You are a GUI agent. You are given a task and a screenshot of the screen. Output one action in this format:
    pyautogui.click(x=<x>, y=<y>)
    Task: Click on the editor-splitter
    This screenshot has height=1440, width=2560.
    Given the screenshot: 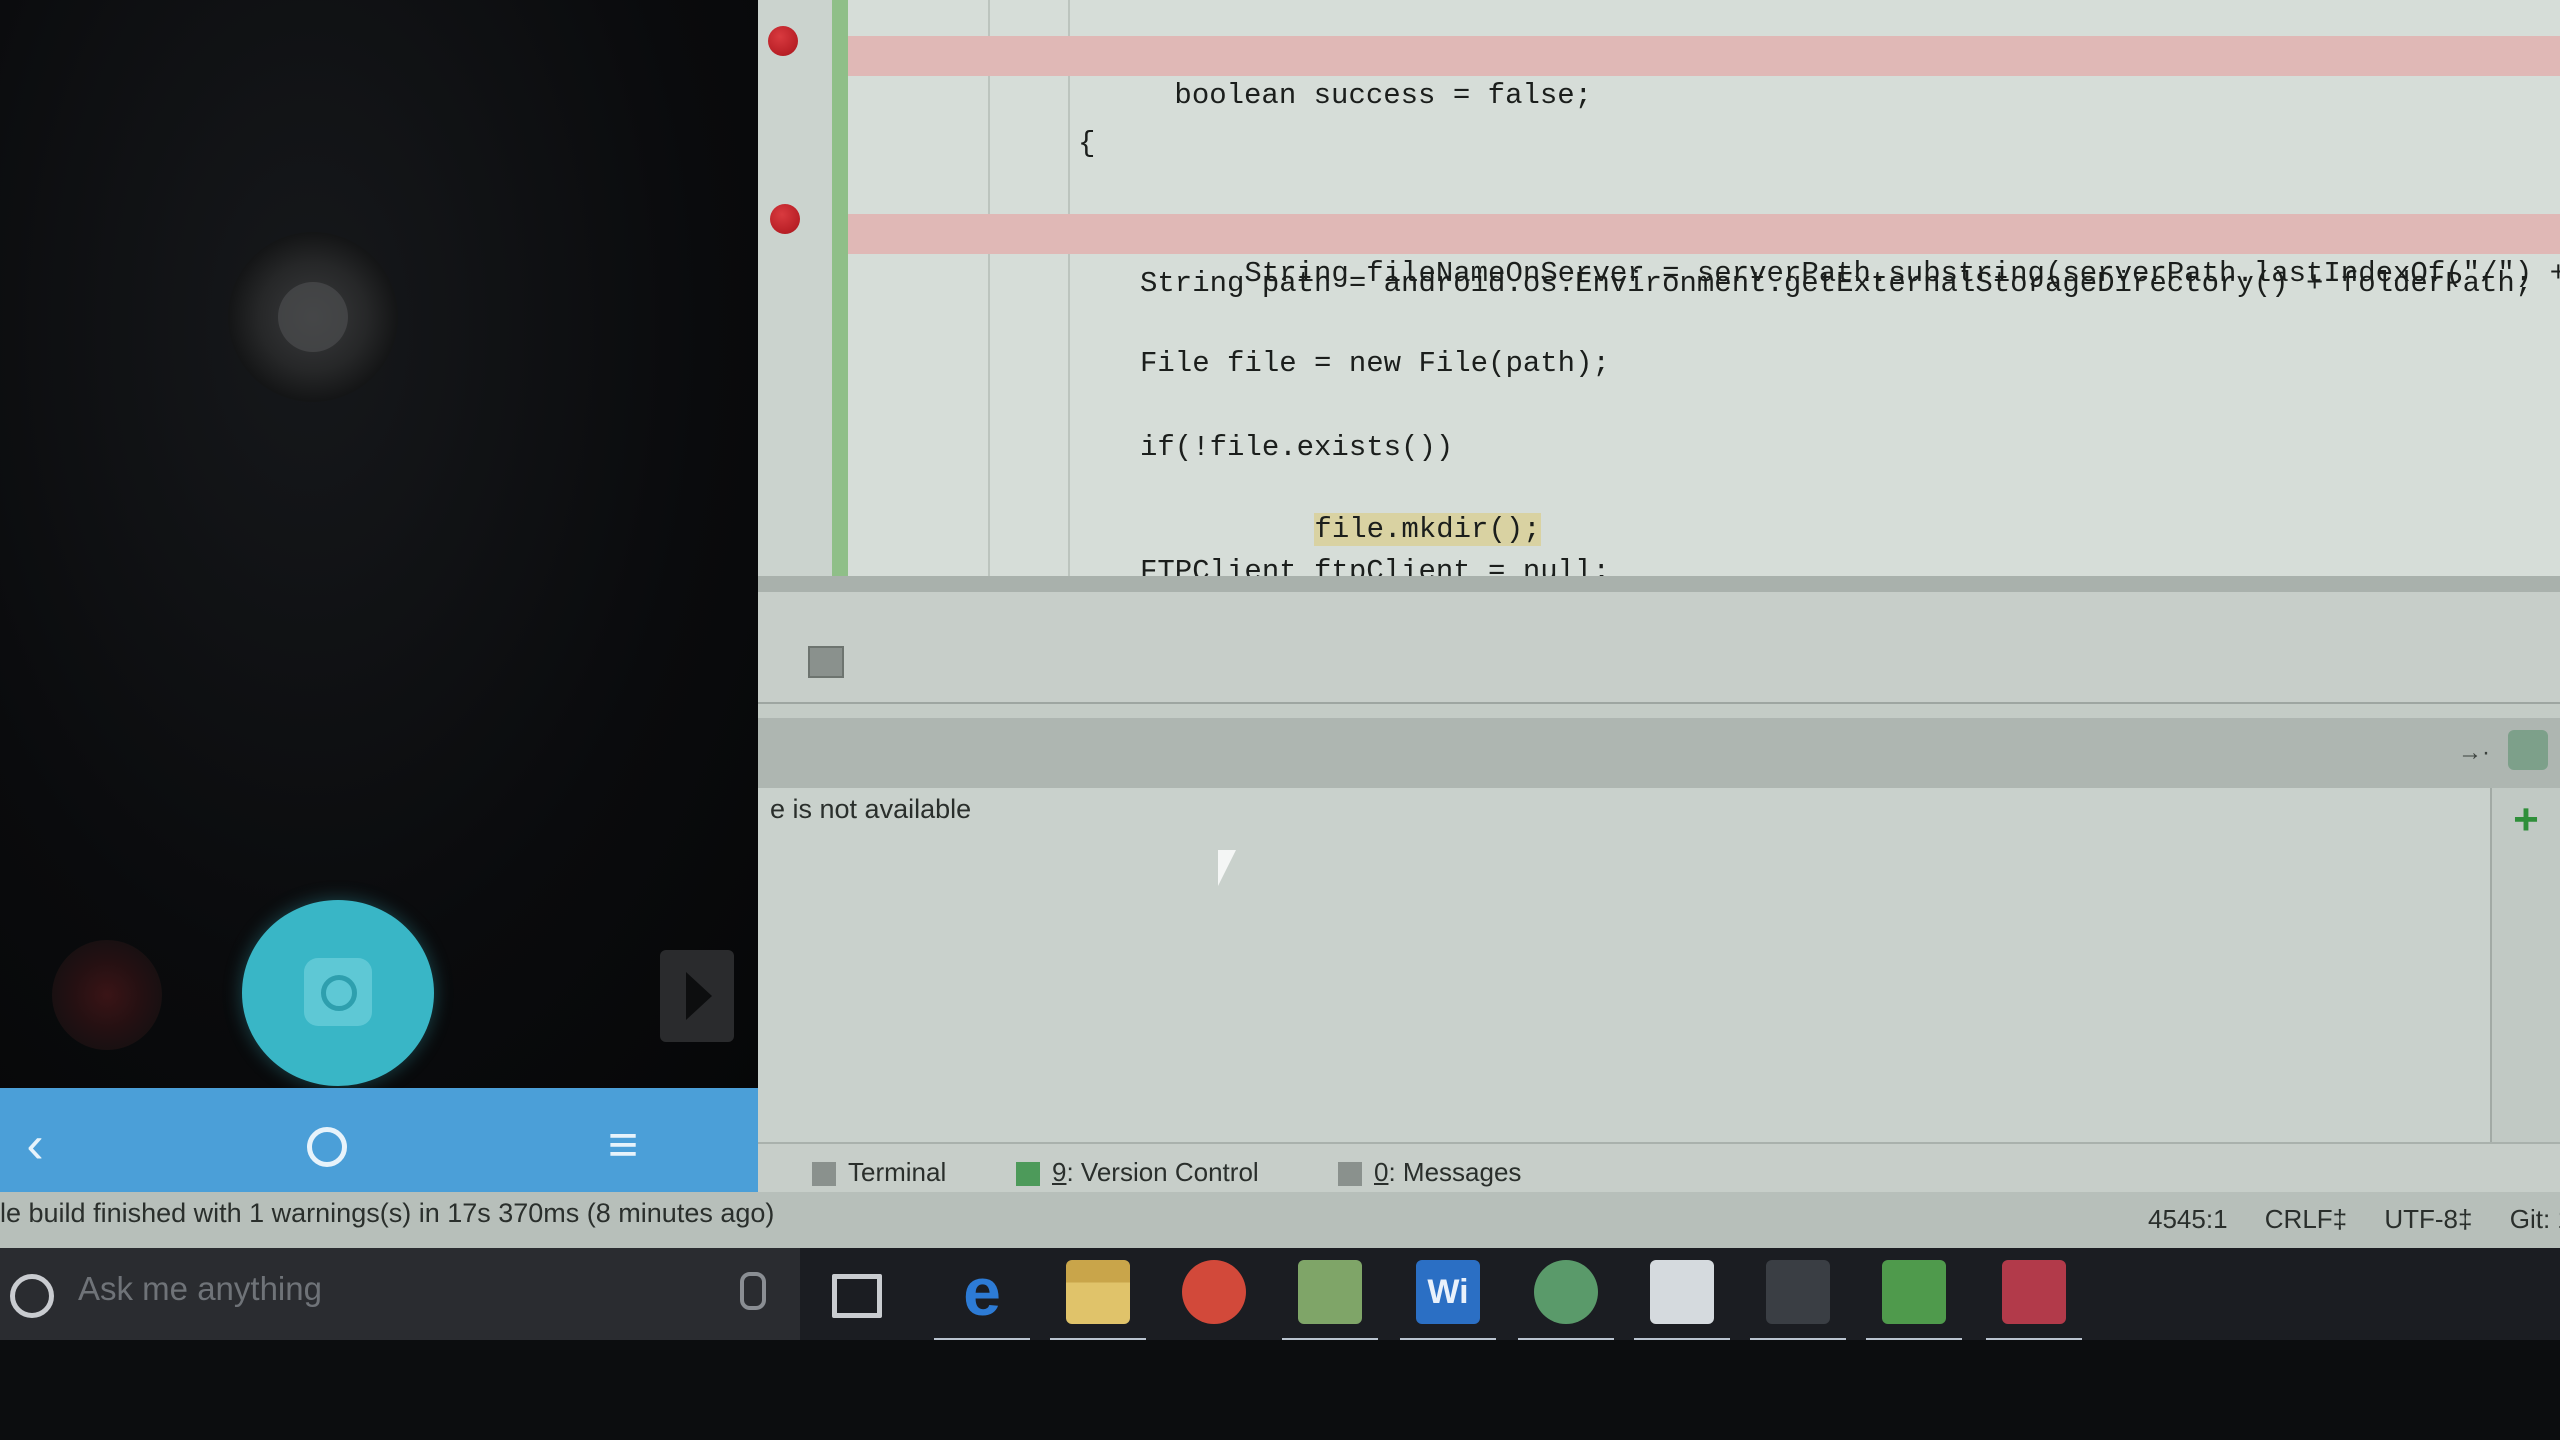 What is the action you would take?
    pyautogui.click(x=1659, y=584)
    